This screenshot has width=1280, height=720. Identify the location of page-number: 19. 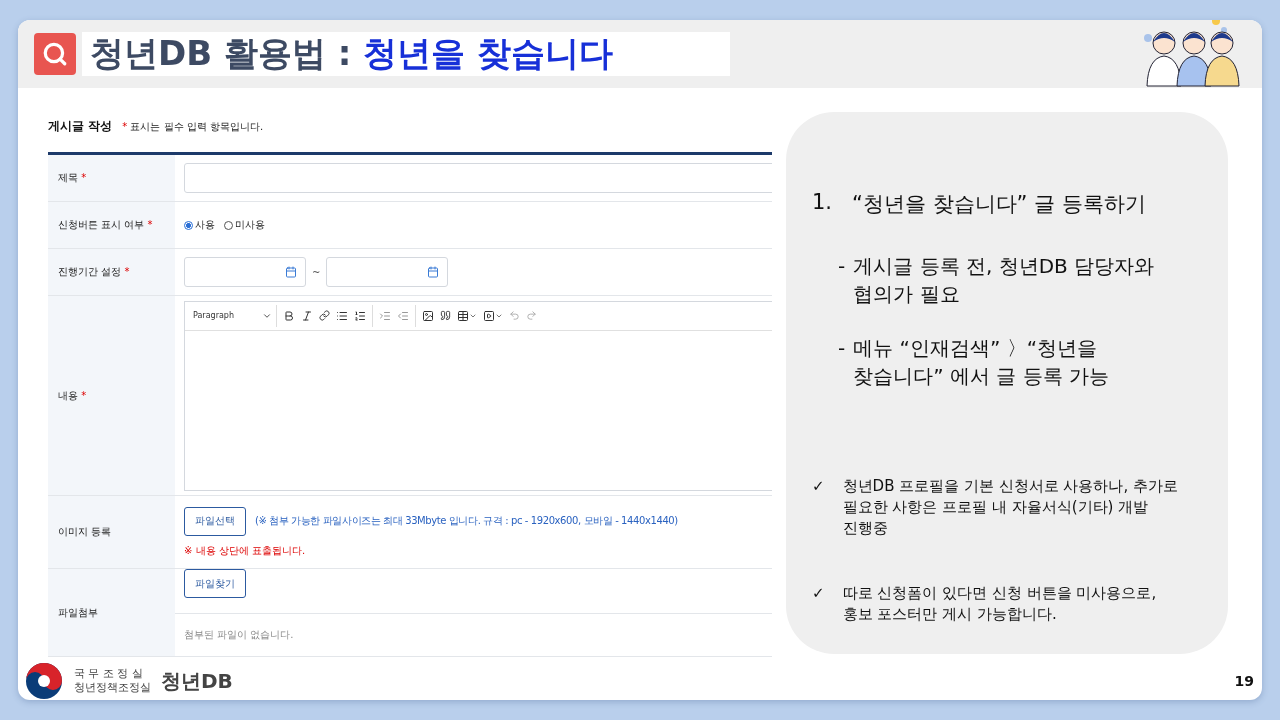
(1244, 681).